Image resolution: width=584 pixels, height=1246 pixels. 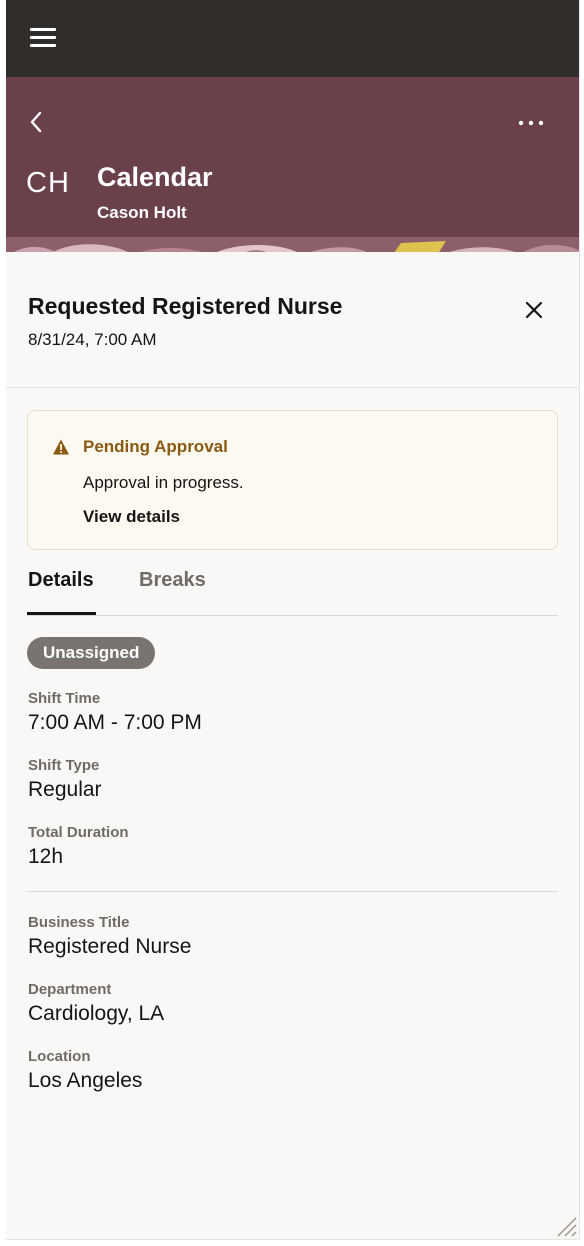 What do you see at coordinates (78, 847) in the screenshot?
I see `total-duration-field: Total Duration 12h` at bounding box center [78, 847].